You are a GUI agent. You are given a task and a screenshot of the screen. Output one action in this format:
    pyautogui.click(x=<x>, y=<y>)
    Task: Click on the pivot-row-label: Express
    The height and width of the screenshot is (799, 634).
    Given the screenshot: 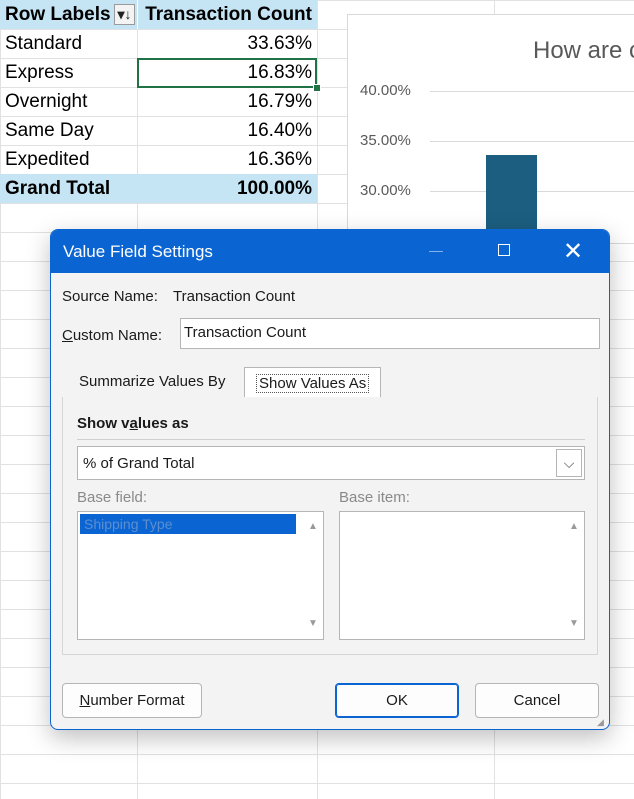 What is the action you would take?
    pyautogui.click(x=39, y=72)
    